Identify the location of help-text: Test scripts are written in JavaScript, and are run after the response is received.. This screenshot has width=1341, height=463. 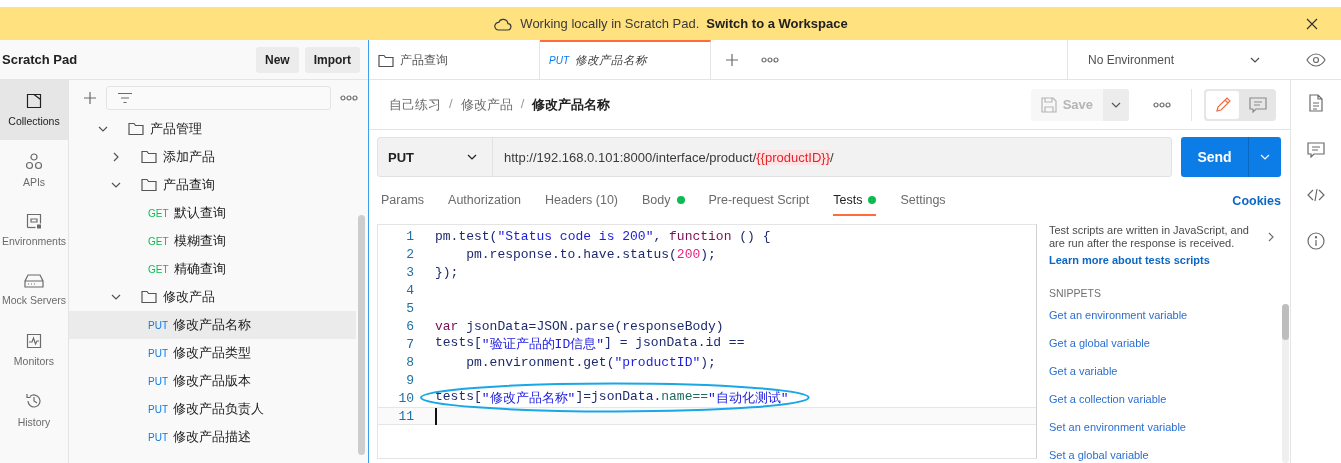
(1149, 237).